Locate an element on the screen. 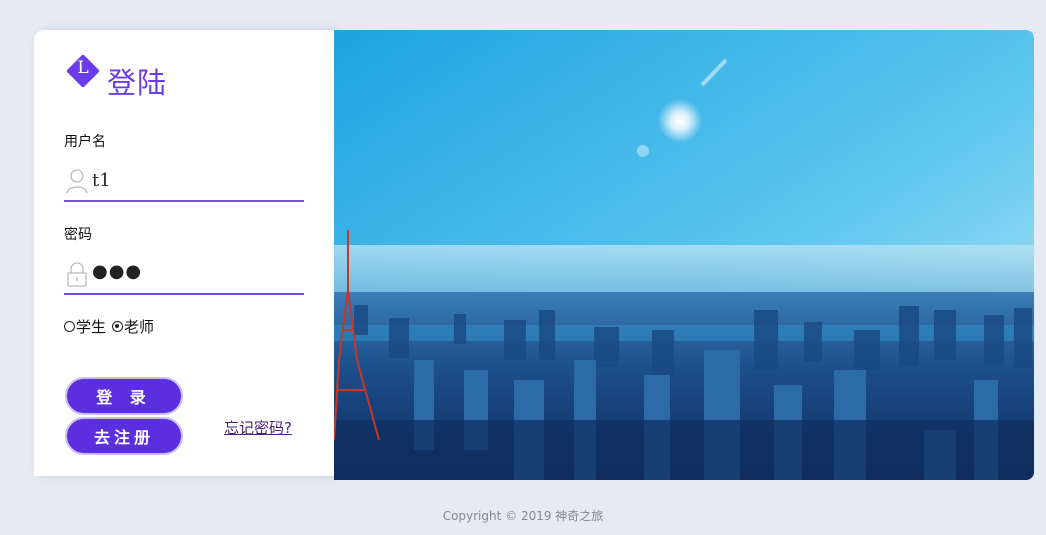  username-label: 用户名 is located at coordinates (85, 142).